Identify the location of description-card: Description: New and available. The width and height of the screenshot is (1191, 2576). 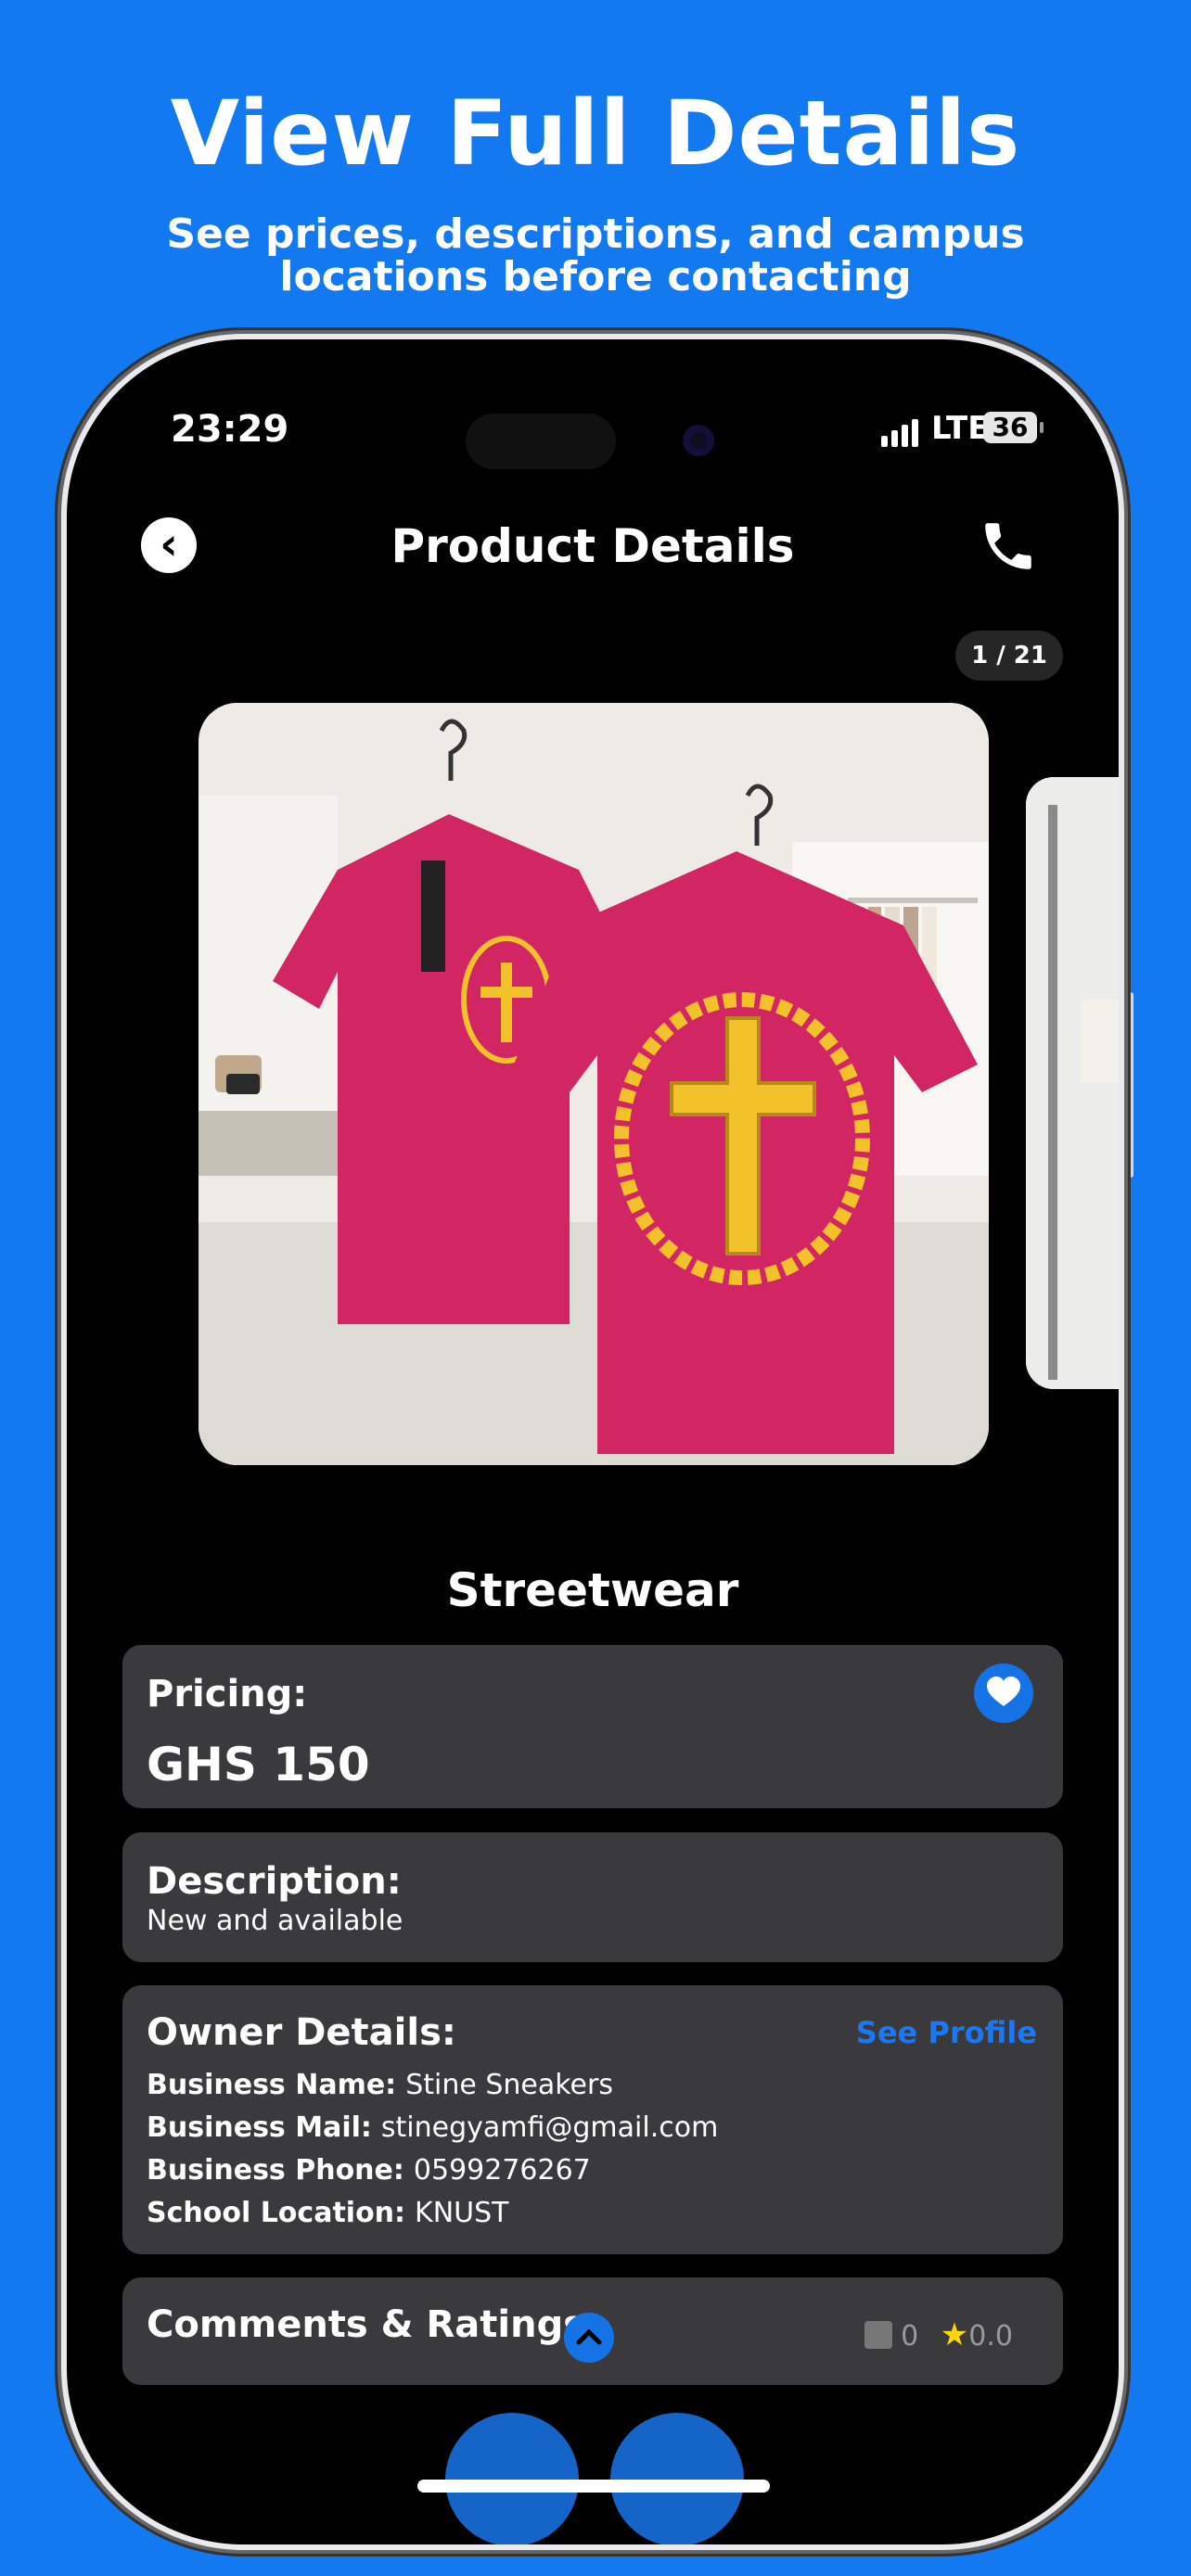
(592, 1897).